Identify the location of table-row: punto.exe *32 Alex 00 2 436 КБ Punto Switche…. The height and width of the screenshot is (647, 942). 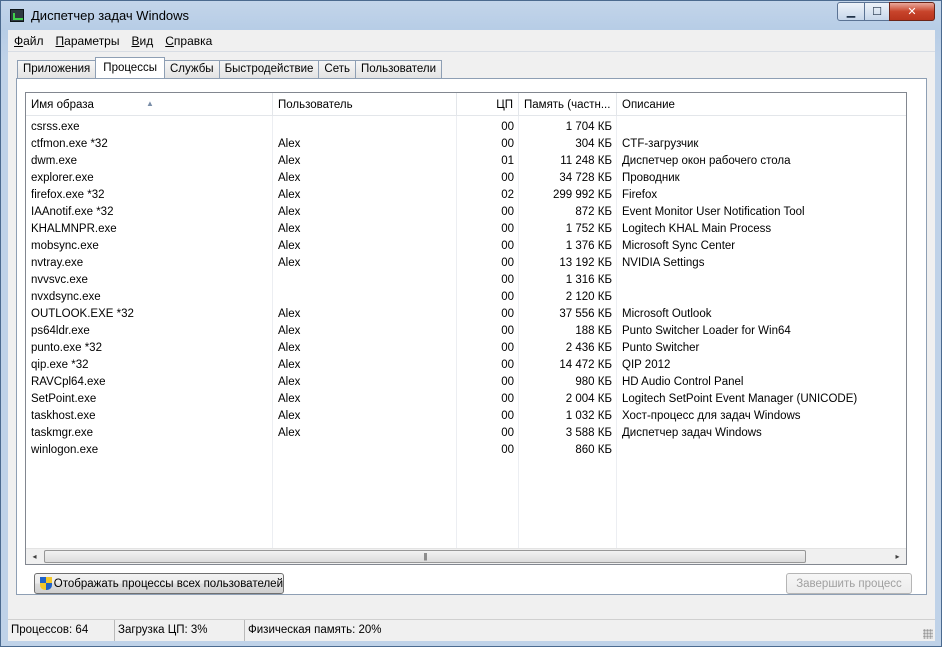
(466, 348).